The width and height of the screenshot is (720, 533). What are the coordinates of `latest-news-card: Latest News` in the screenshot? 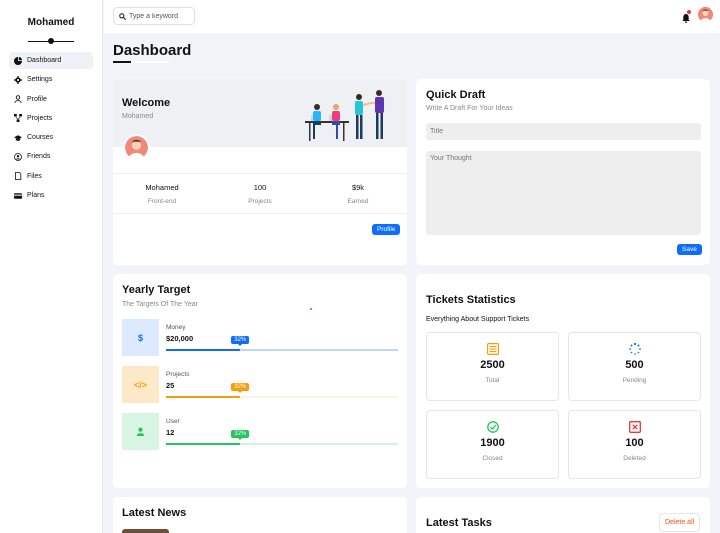 It's located at (260, 515).